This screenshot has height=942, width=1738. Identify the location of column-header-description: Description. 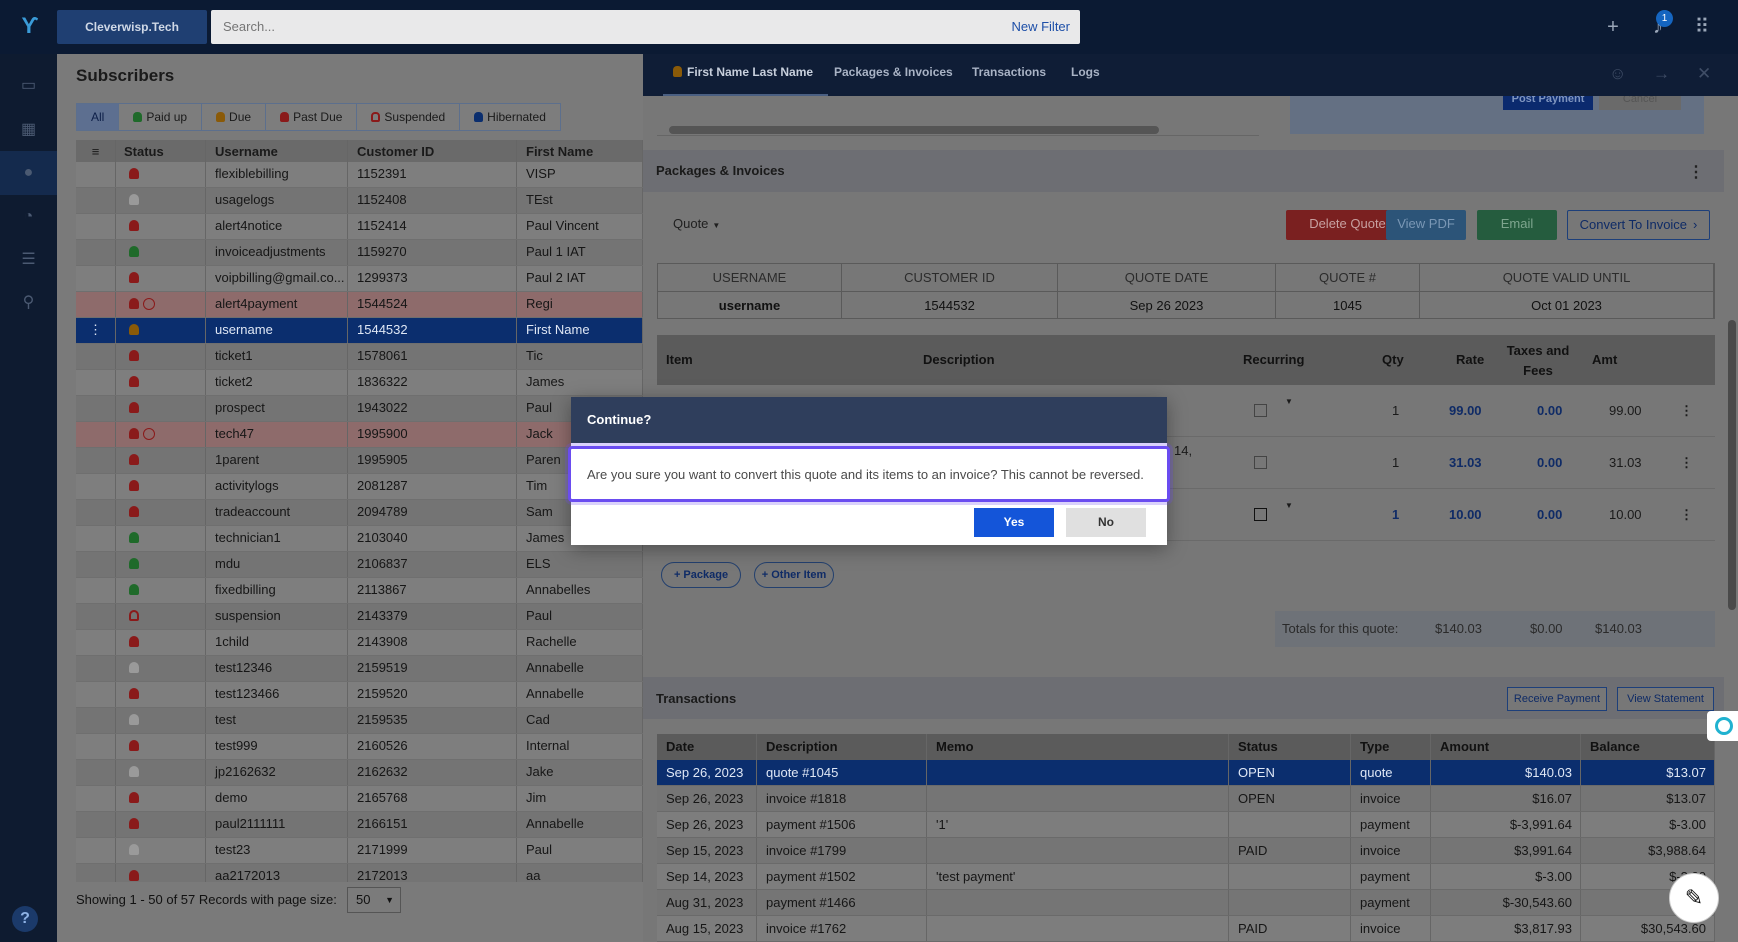
(842, 747).